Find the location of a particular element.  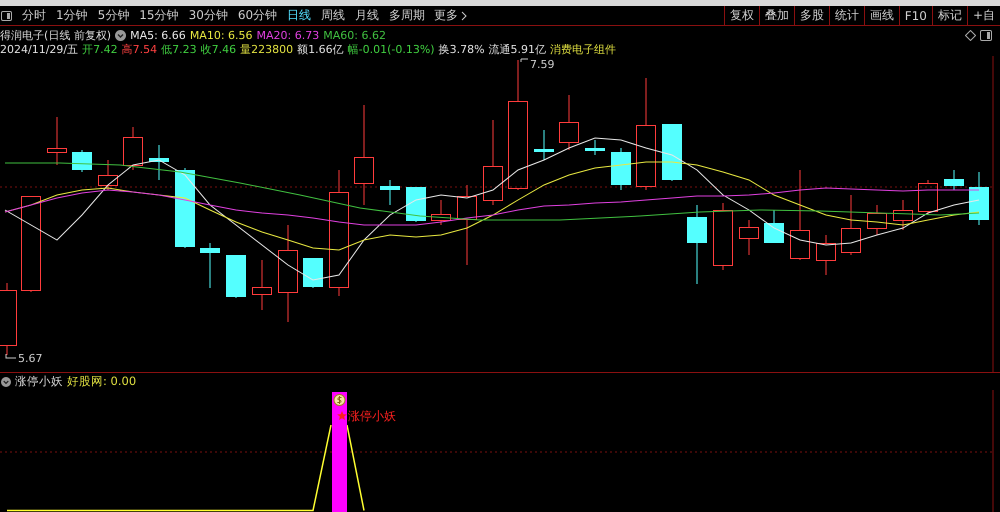

indicator-value: 好股网: 0.00 is located at coordinates (101, 381).